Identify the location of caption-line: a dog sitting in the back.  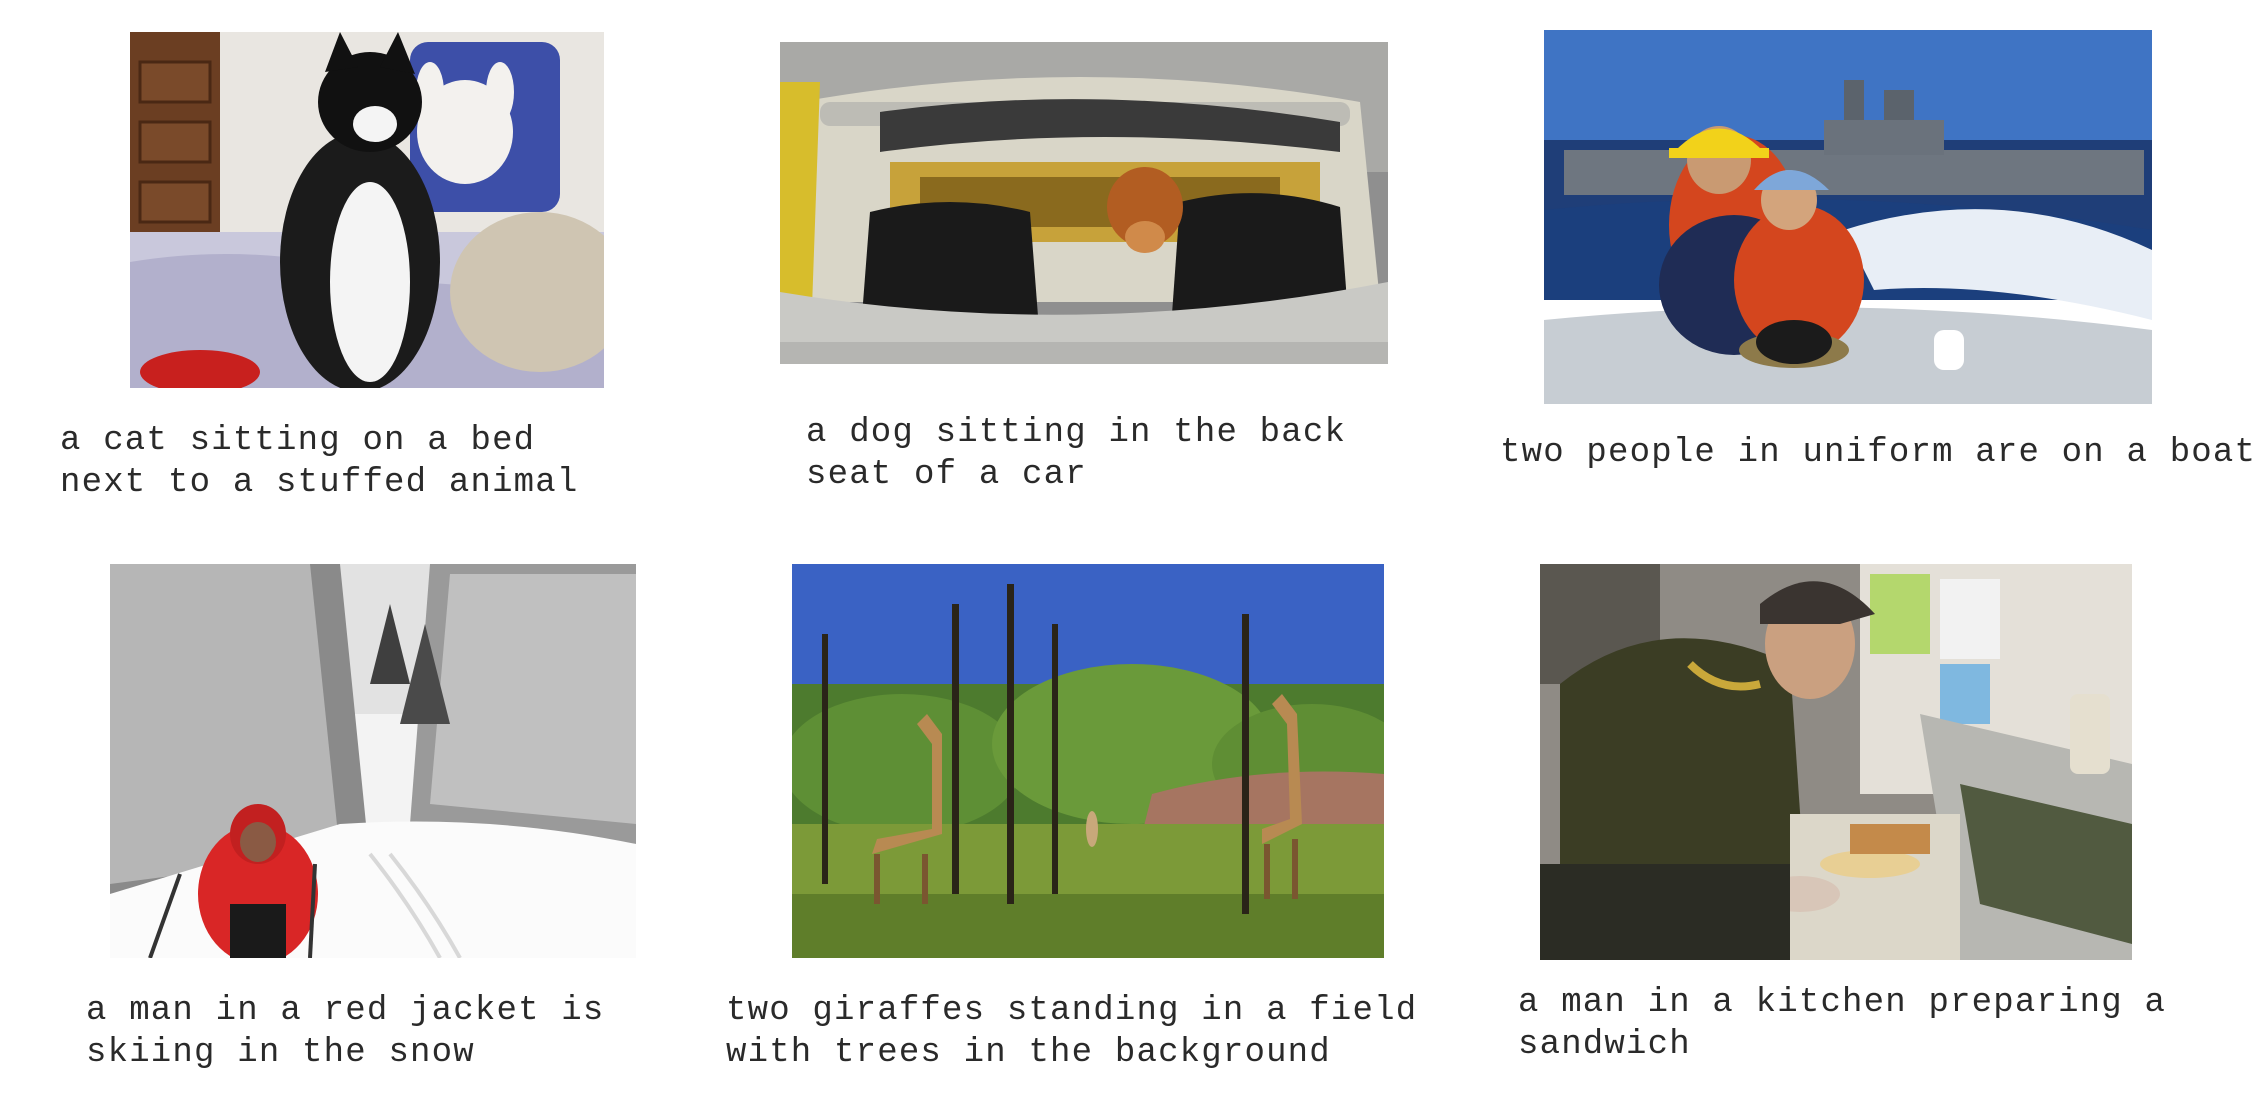
(1076, 433).